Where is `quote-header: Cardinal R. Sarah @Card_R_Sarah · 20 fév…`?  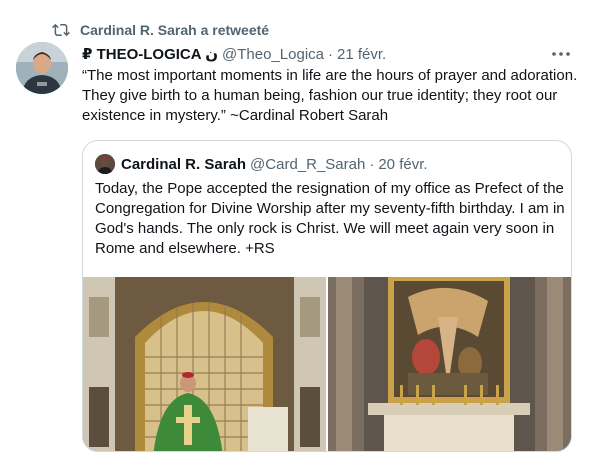
quote-header: Cardinal R. Sarah @Card_R_Sarah · 20 fév… is located at coordinates (261, 164).